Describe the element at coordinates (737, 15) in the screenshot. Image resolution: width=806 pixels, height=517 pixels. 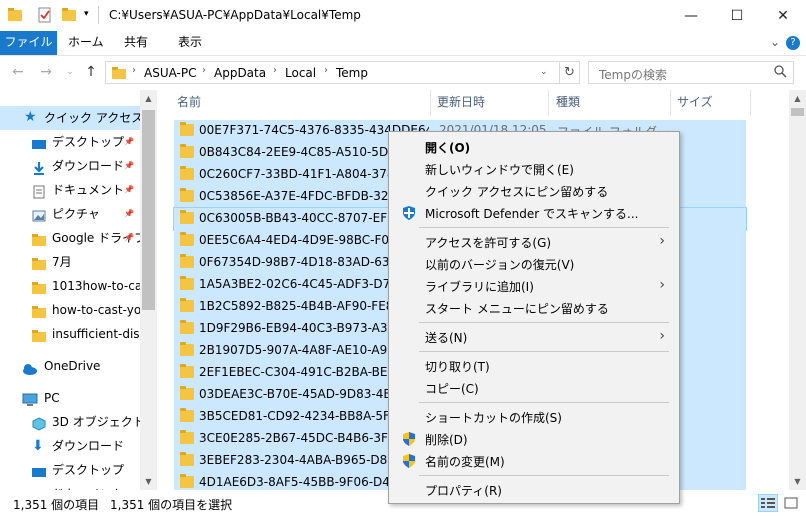
I see `maximize-button: ☐` at that location.